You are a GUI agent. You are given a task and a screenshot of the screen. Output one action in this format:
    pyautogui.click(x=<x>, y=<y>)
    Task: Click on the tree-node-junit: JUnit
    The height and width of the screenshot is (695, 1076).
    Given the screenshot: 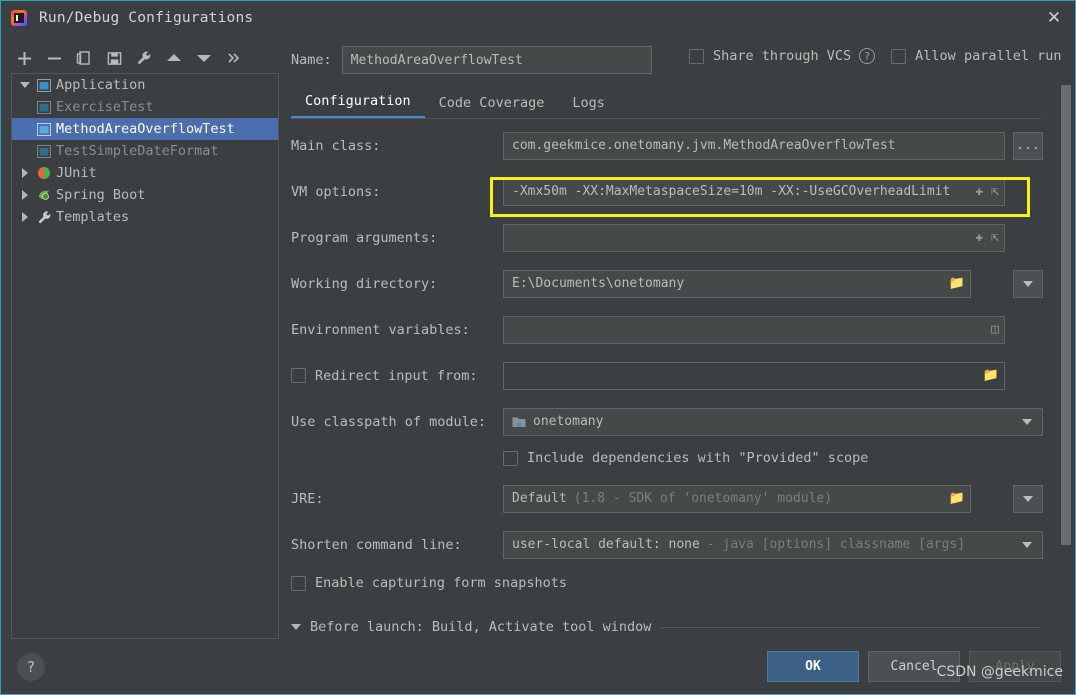 What is the action you would take?
    pyautogui.click(x=145, y=173)
    